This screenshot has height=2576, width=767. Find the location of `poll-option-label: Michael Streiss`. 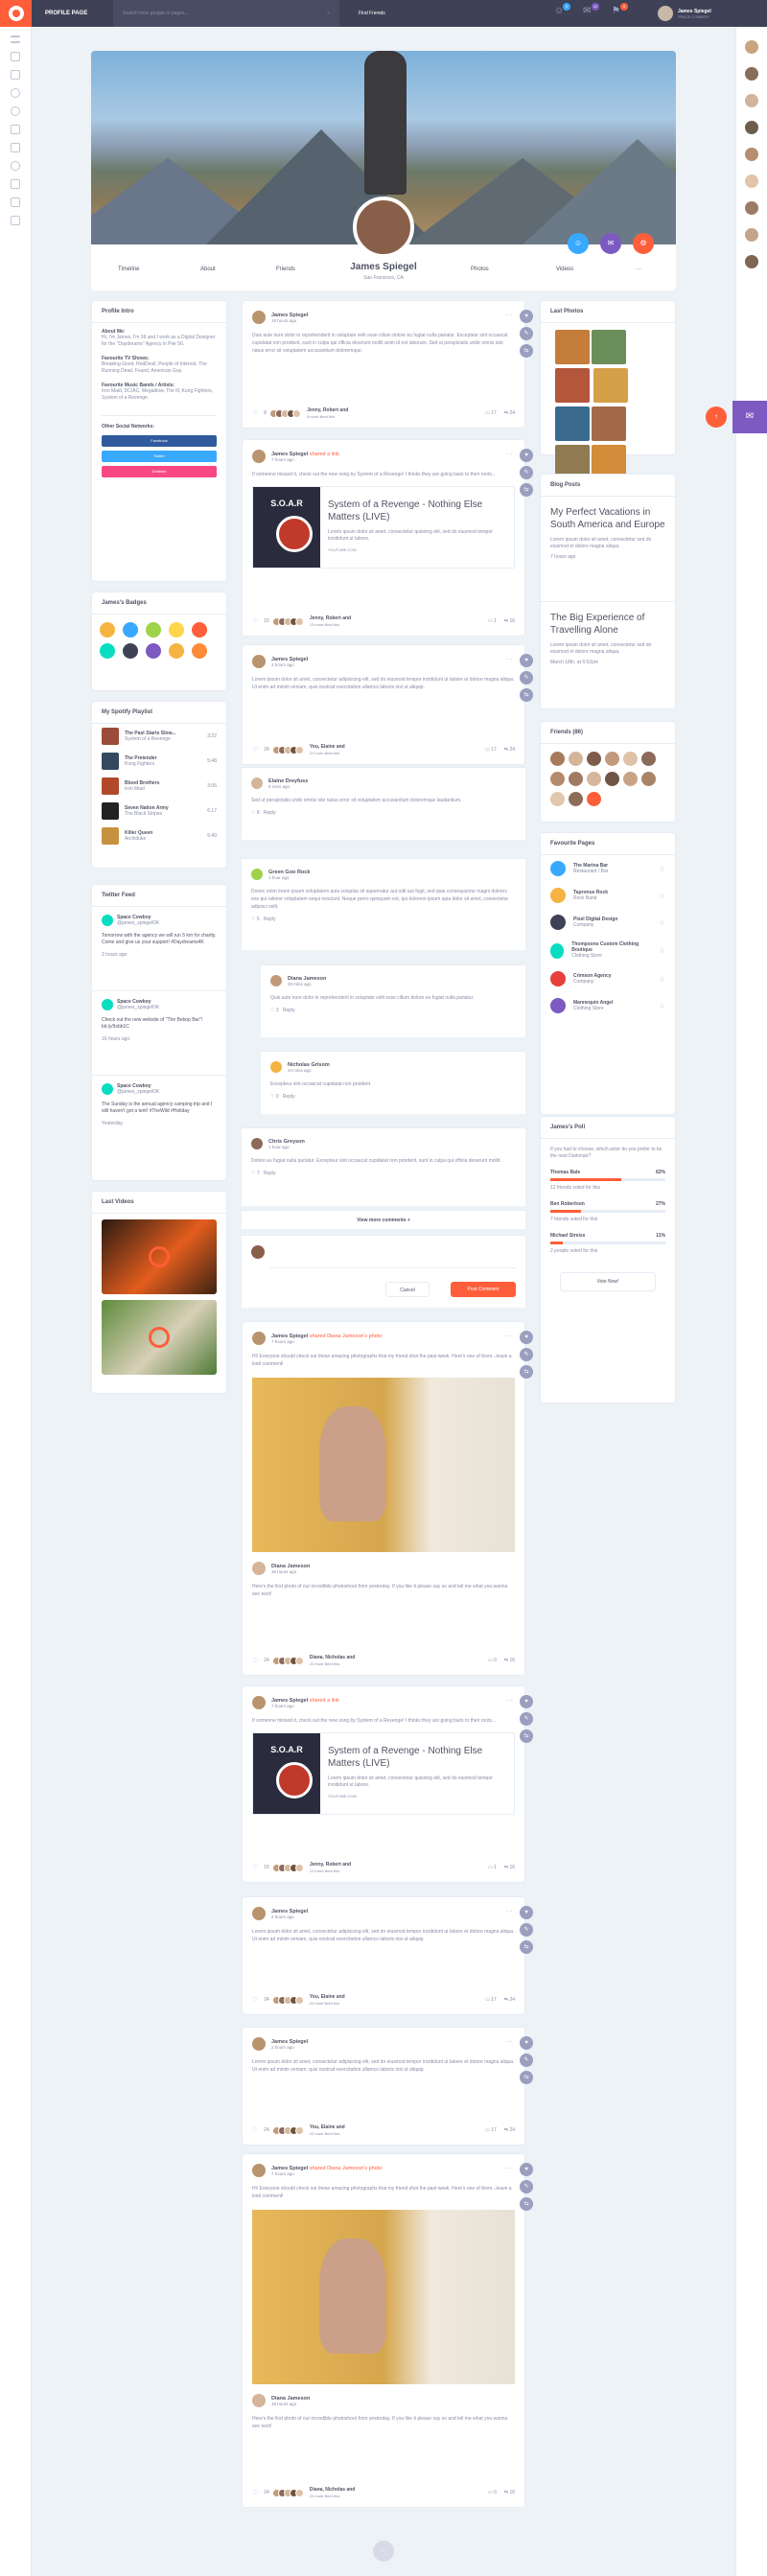

poll-option-label: Michael Streiss is located at coordinates (568, 1236).